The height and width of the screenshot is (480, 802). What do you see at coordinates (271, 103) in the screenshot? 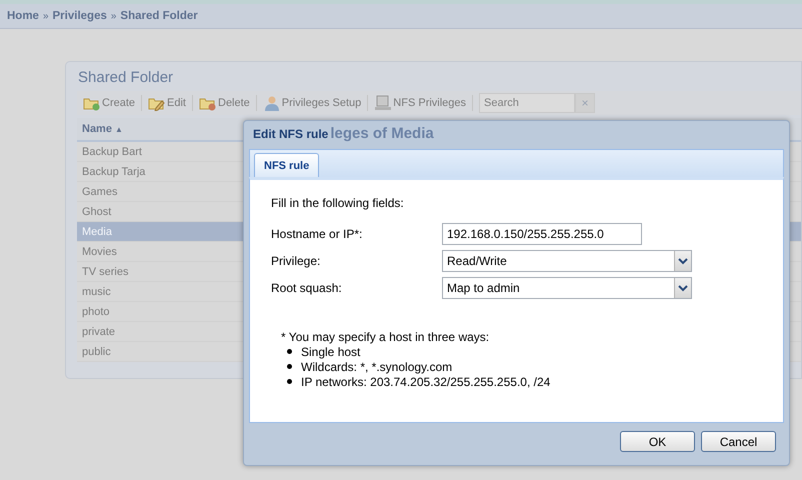
I see `user-icon` at bounding box center [271, 103].